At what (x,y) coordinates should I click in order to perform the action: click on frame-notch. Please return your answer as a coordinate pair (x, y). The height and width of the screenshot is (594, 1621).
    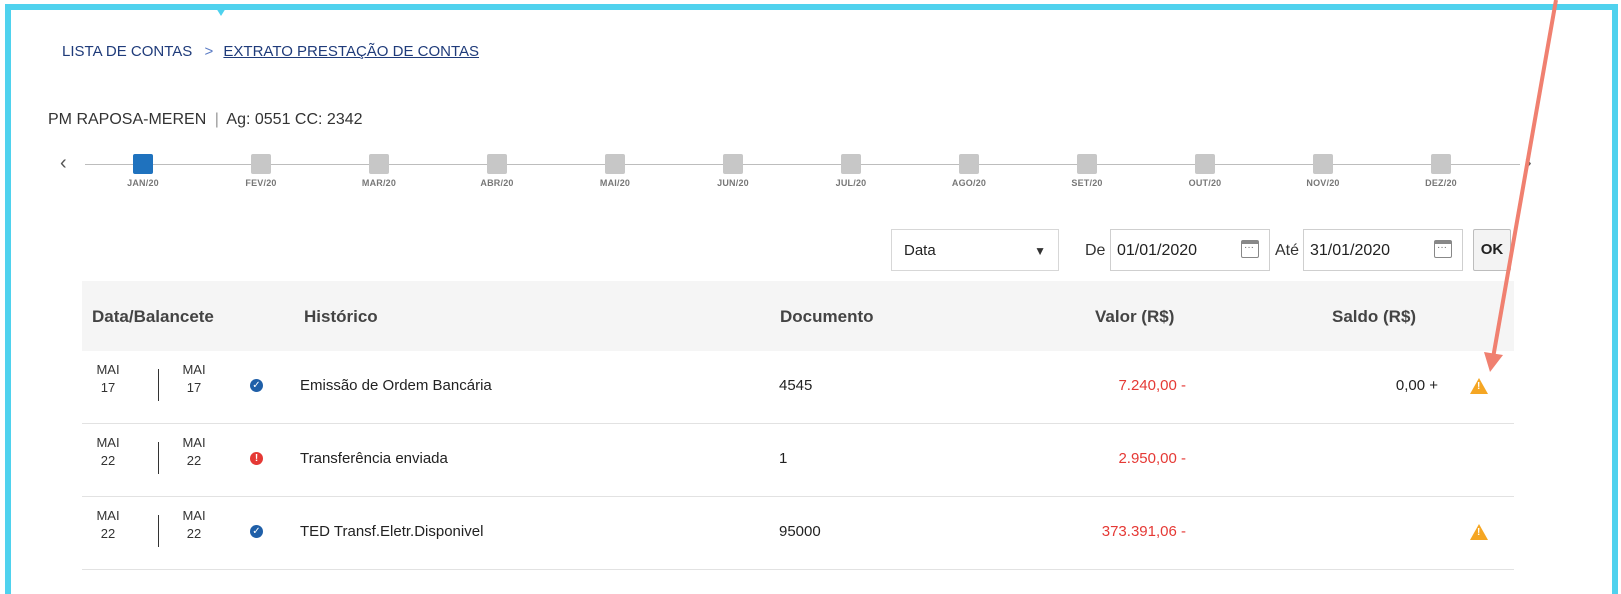
    Looking at the image, I should click on (221, 12).